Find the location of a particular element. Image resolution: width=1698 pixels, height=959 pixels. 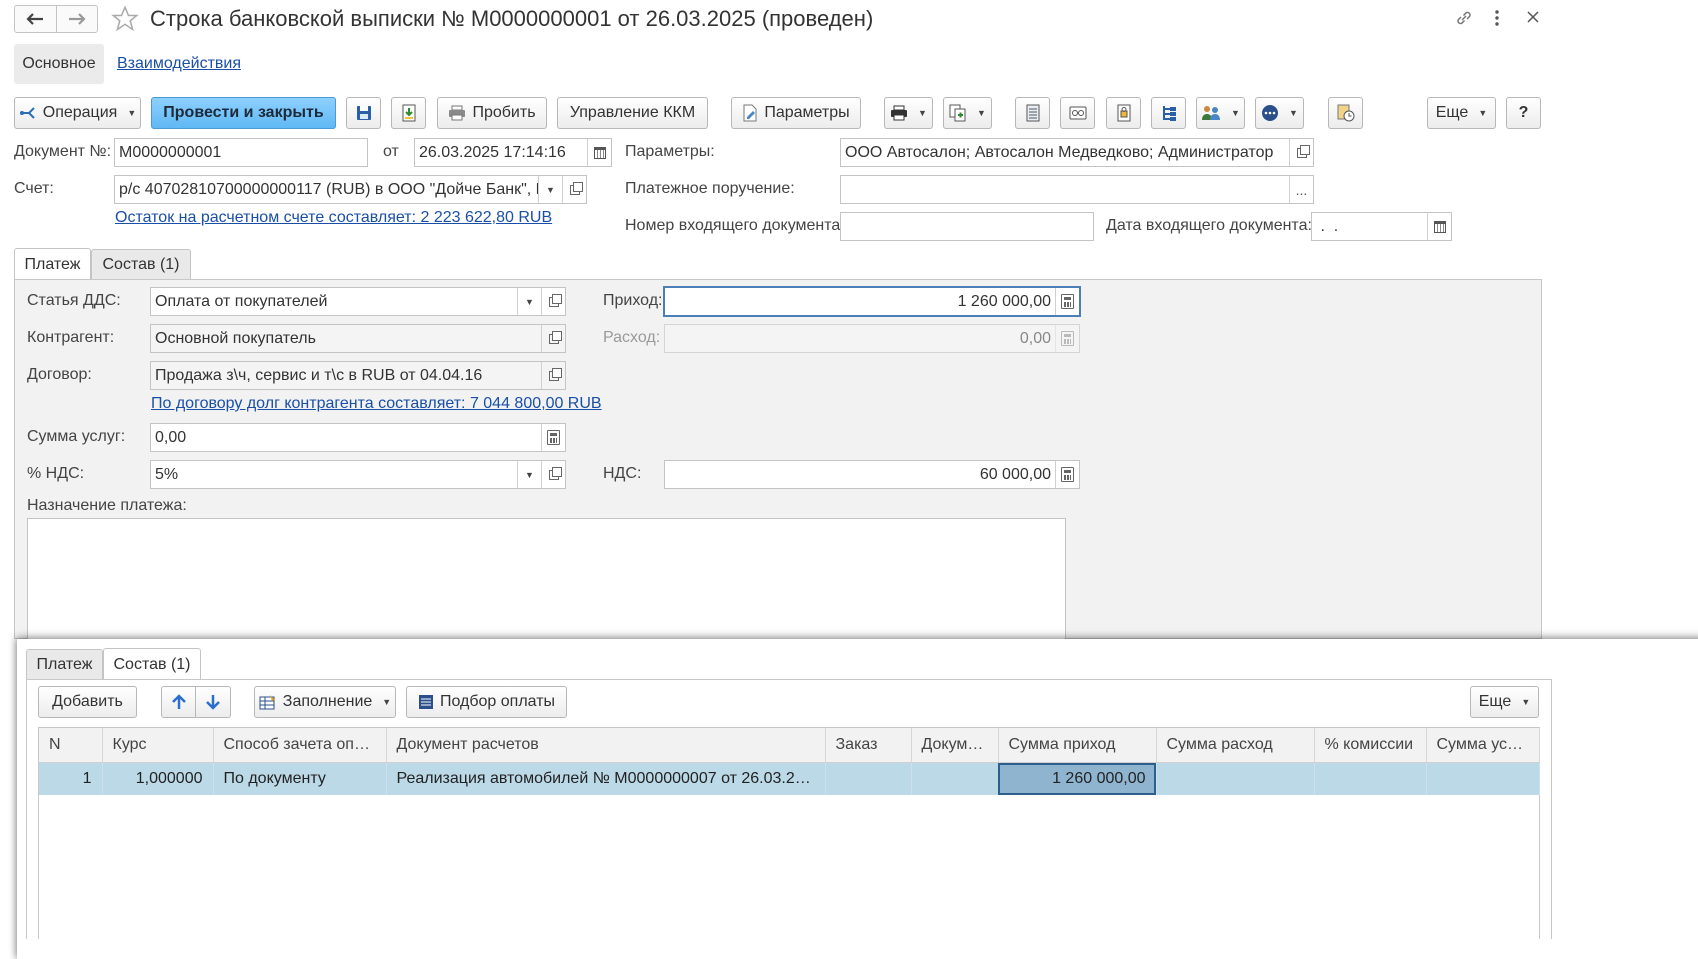

tab-composition-lower: Состав (1) is located at coordinates (152, 664).